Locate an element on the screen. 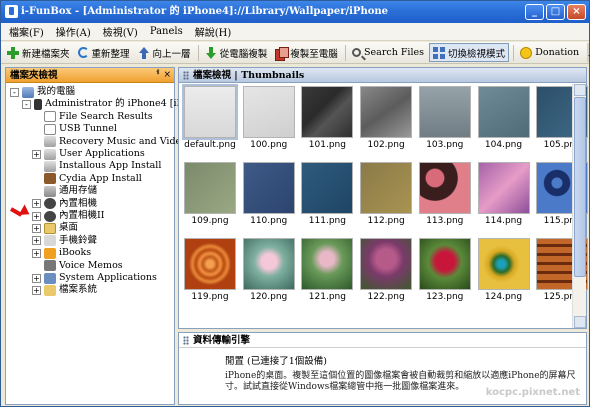  thumbnail: 103.png is located at coordinates (444, 118).